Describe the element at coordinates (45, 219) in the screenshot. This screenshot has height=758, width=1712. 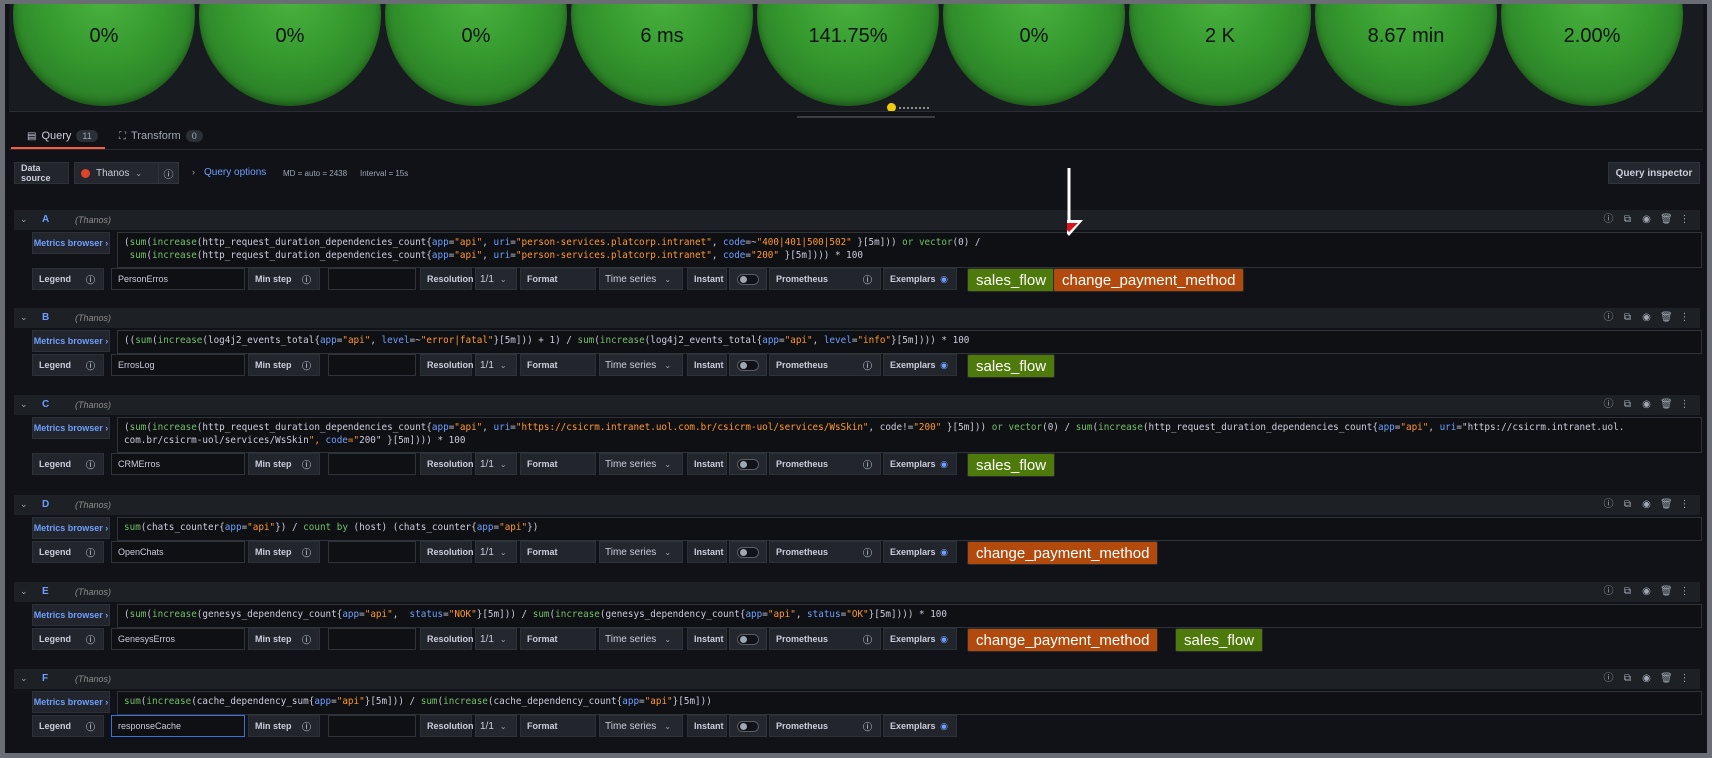
I see `query-name: A` at that location.